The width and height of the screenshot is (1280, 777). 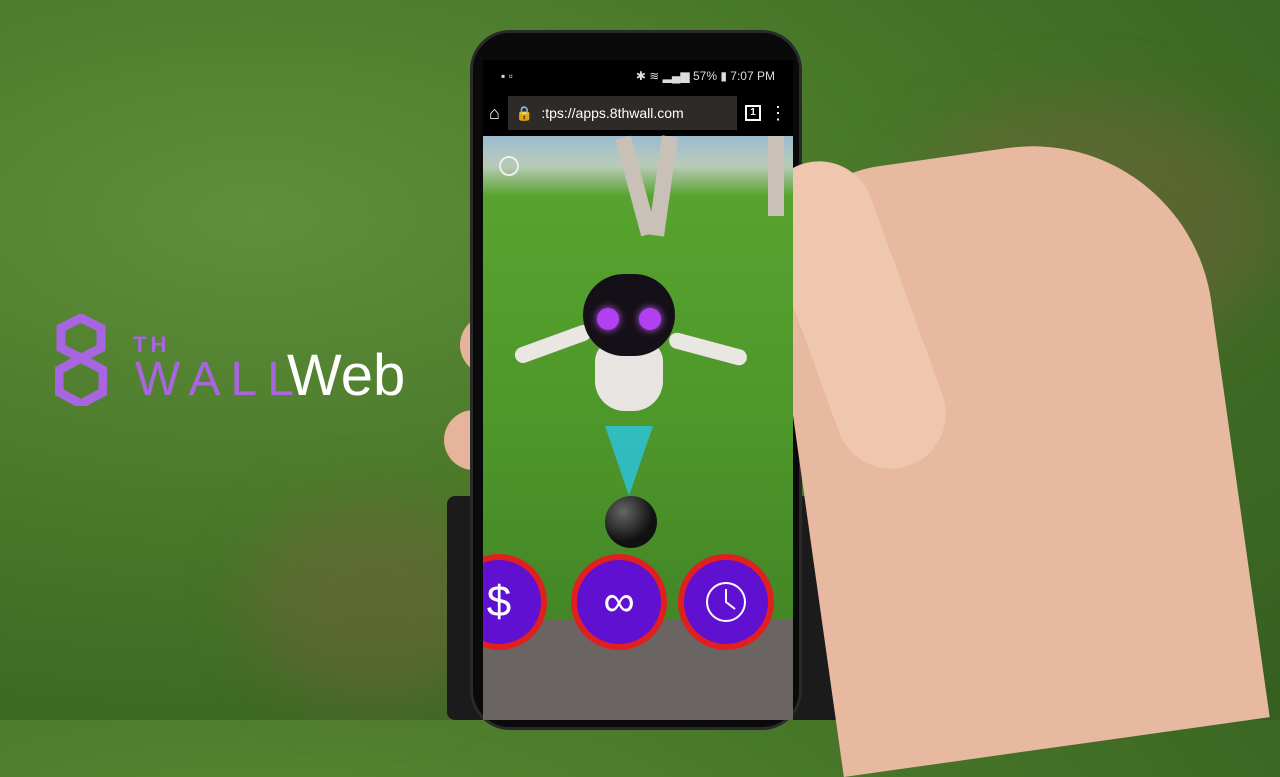 What do you see at coordinates (507, 76) in the screenshot?
I see `notification-icons: ▪ ▫` at bounding box center [507, 76].